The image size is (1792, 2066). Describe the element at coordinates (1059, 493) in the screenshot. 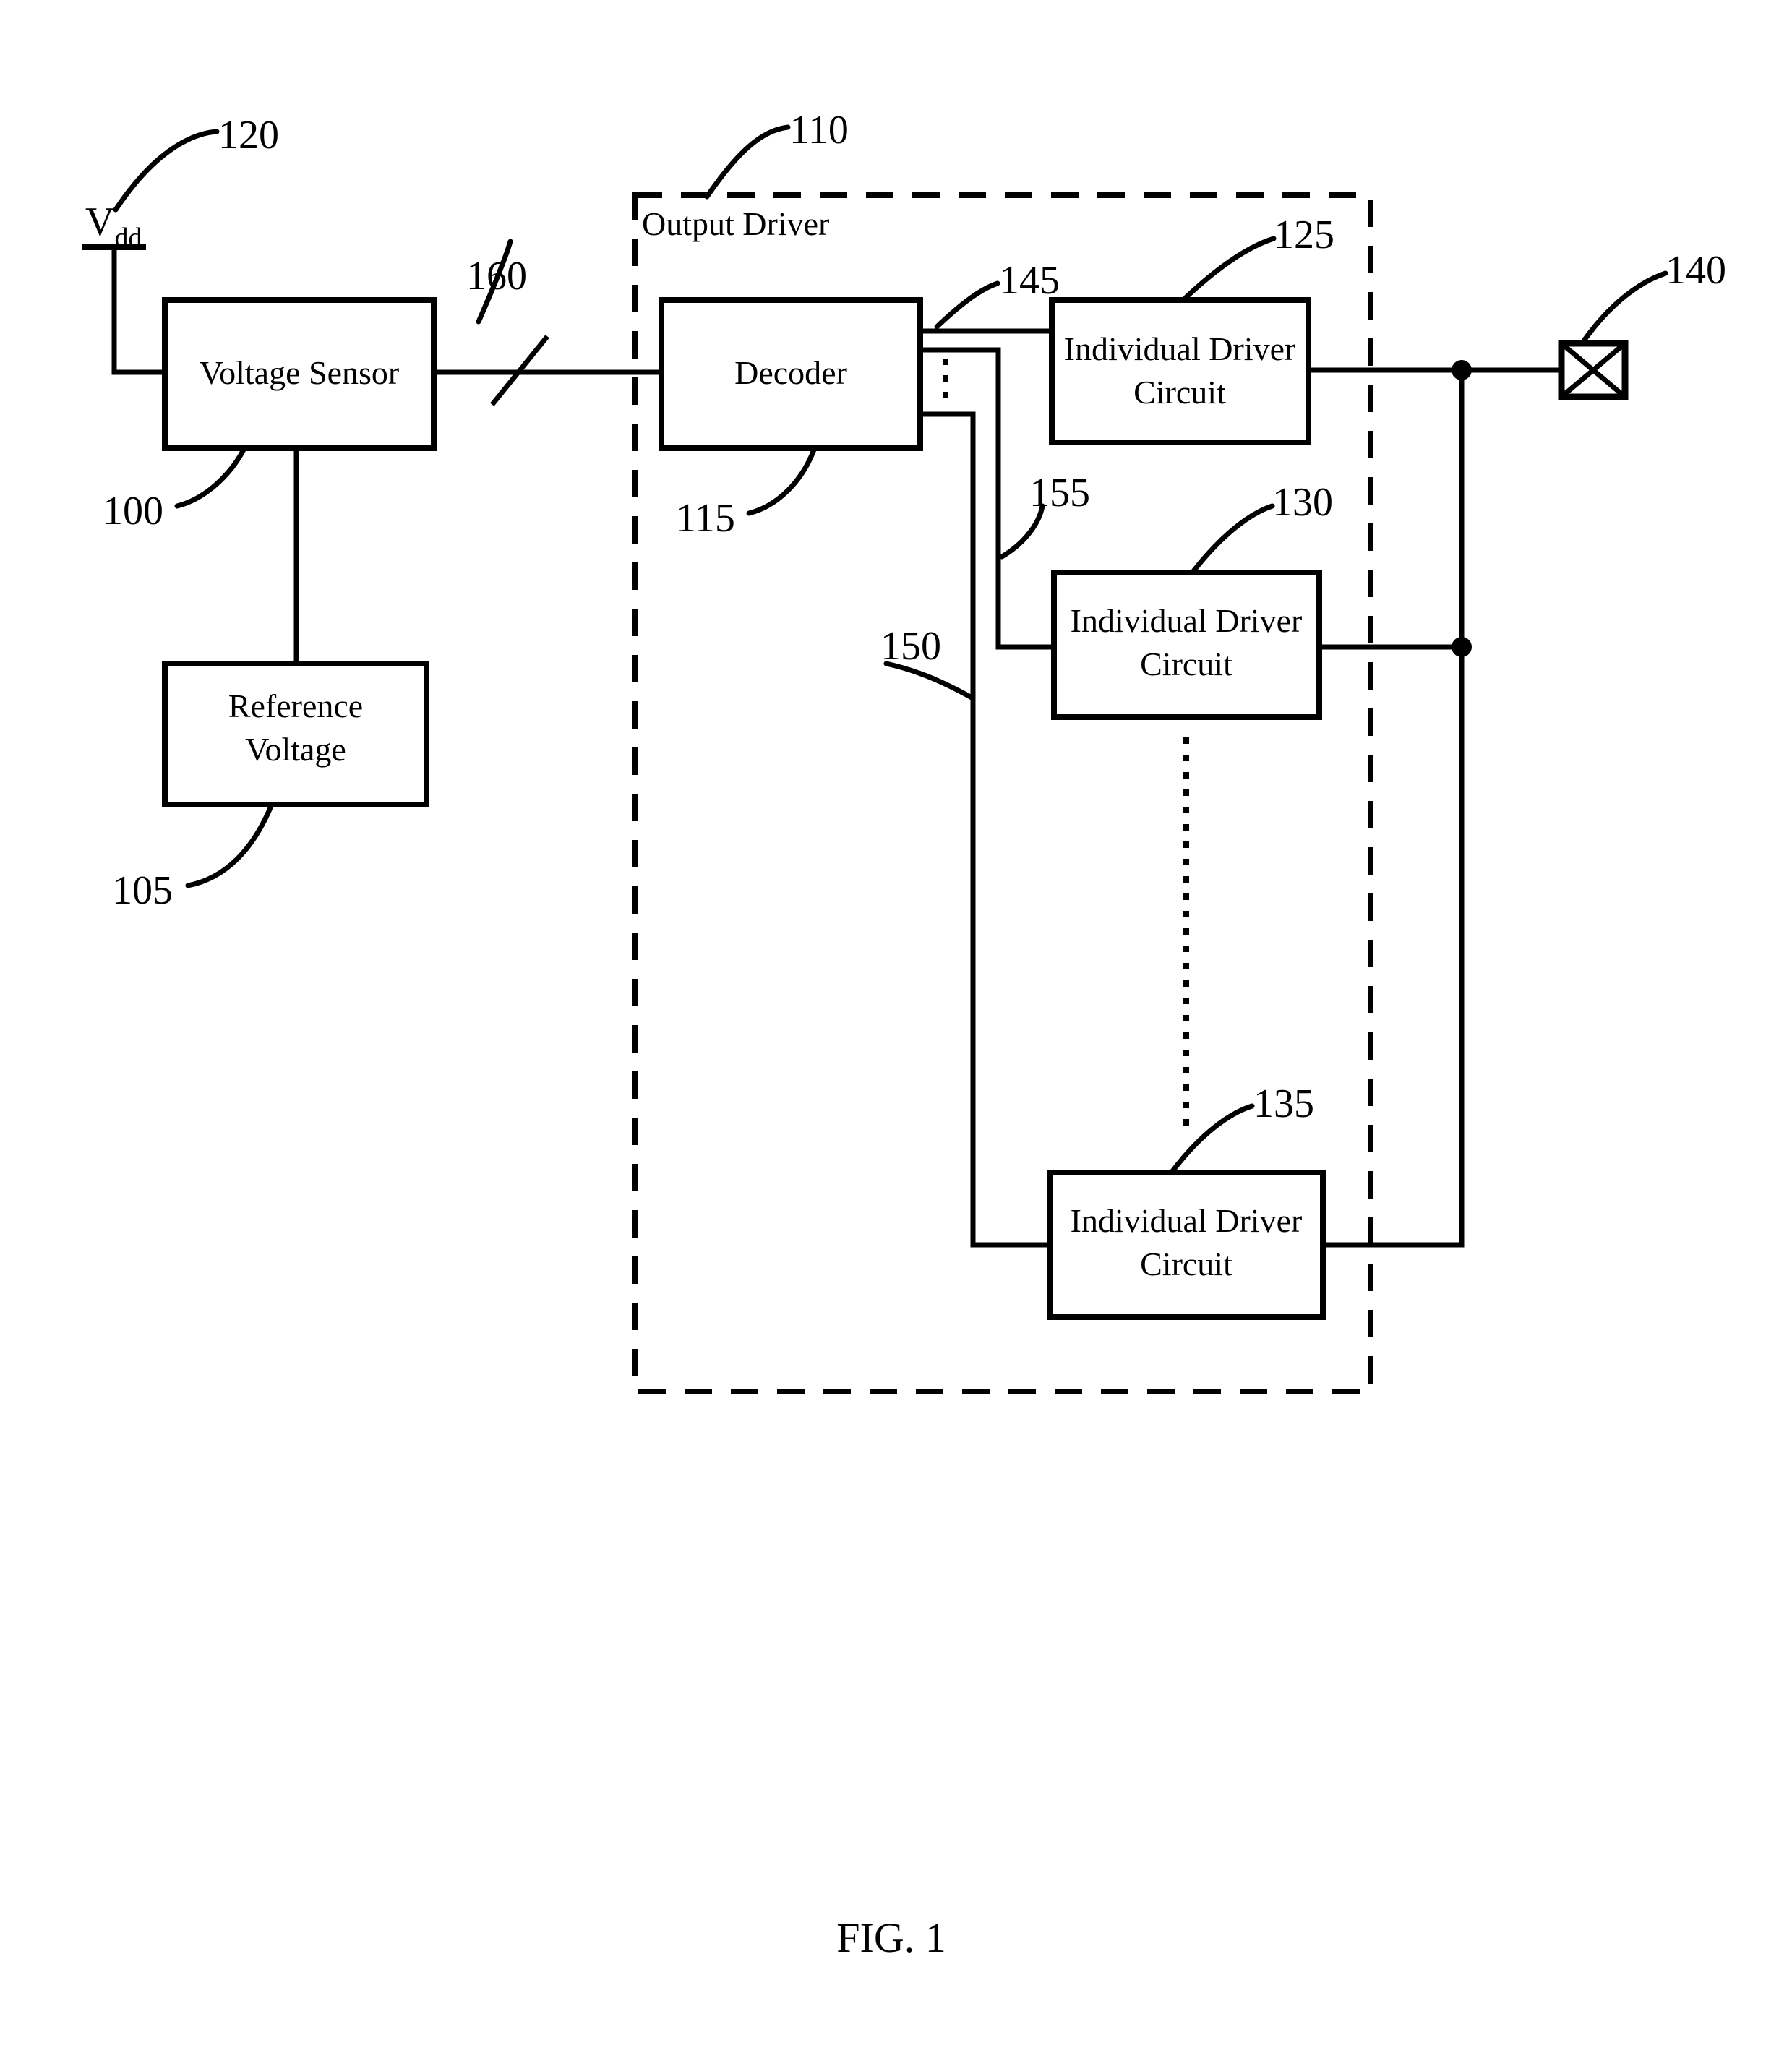

I see `ref-numeral-155: 155` at that location.